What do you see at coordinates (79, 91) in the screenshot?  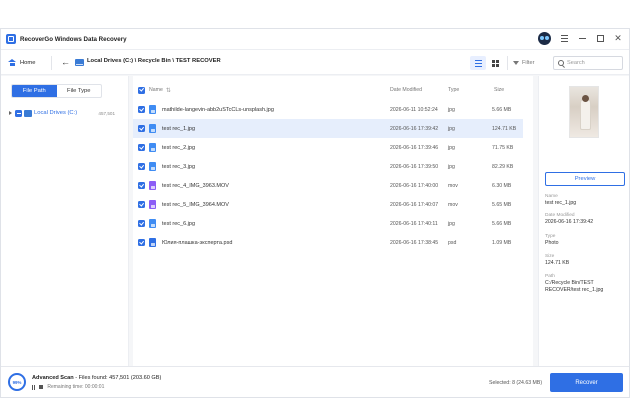 I see `tab-file-type: File Type` at bounding box center [79, 91].